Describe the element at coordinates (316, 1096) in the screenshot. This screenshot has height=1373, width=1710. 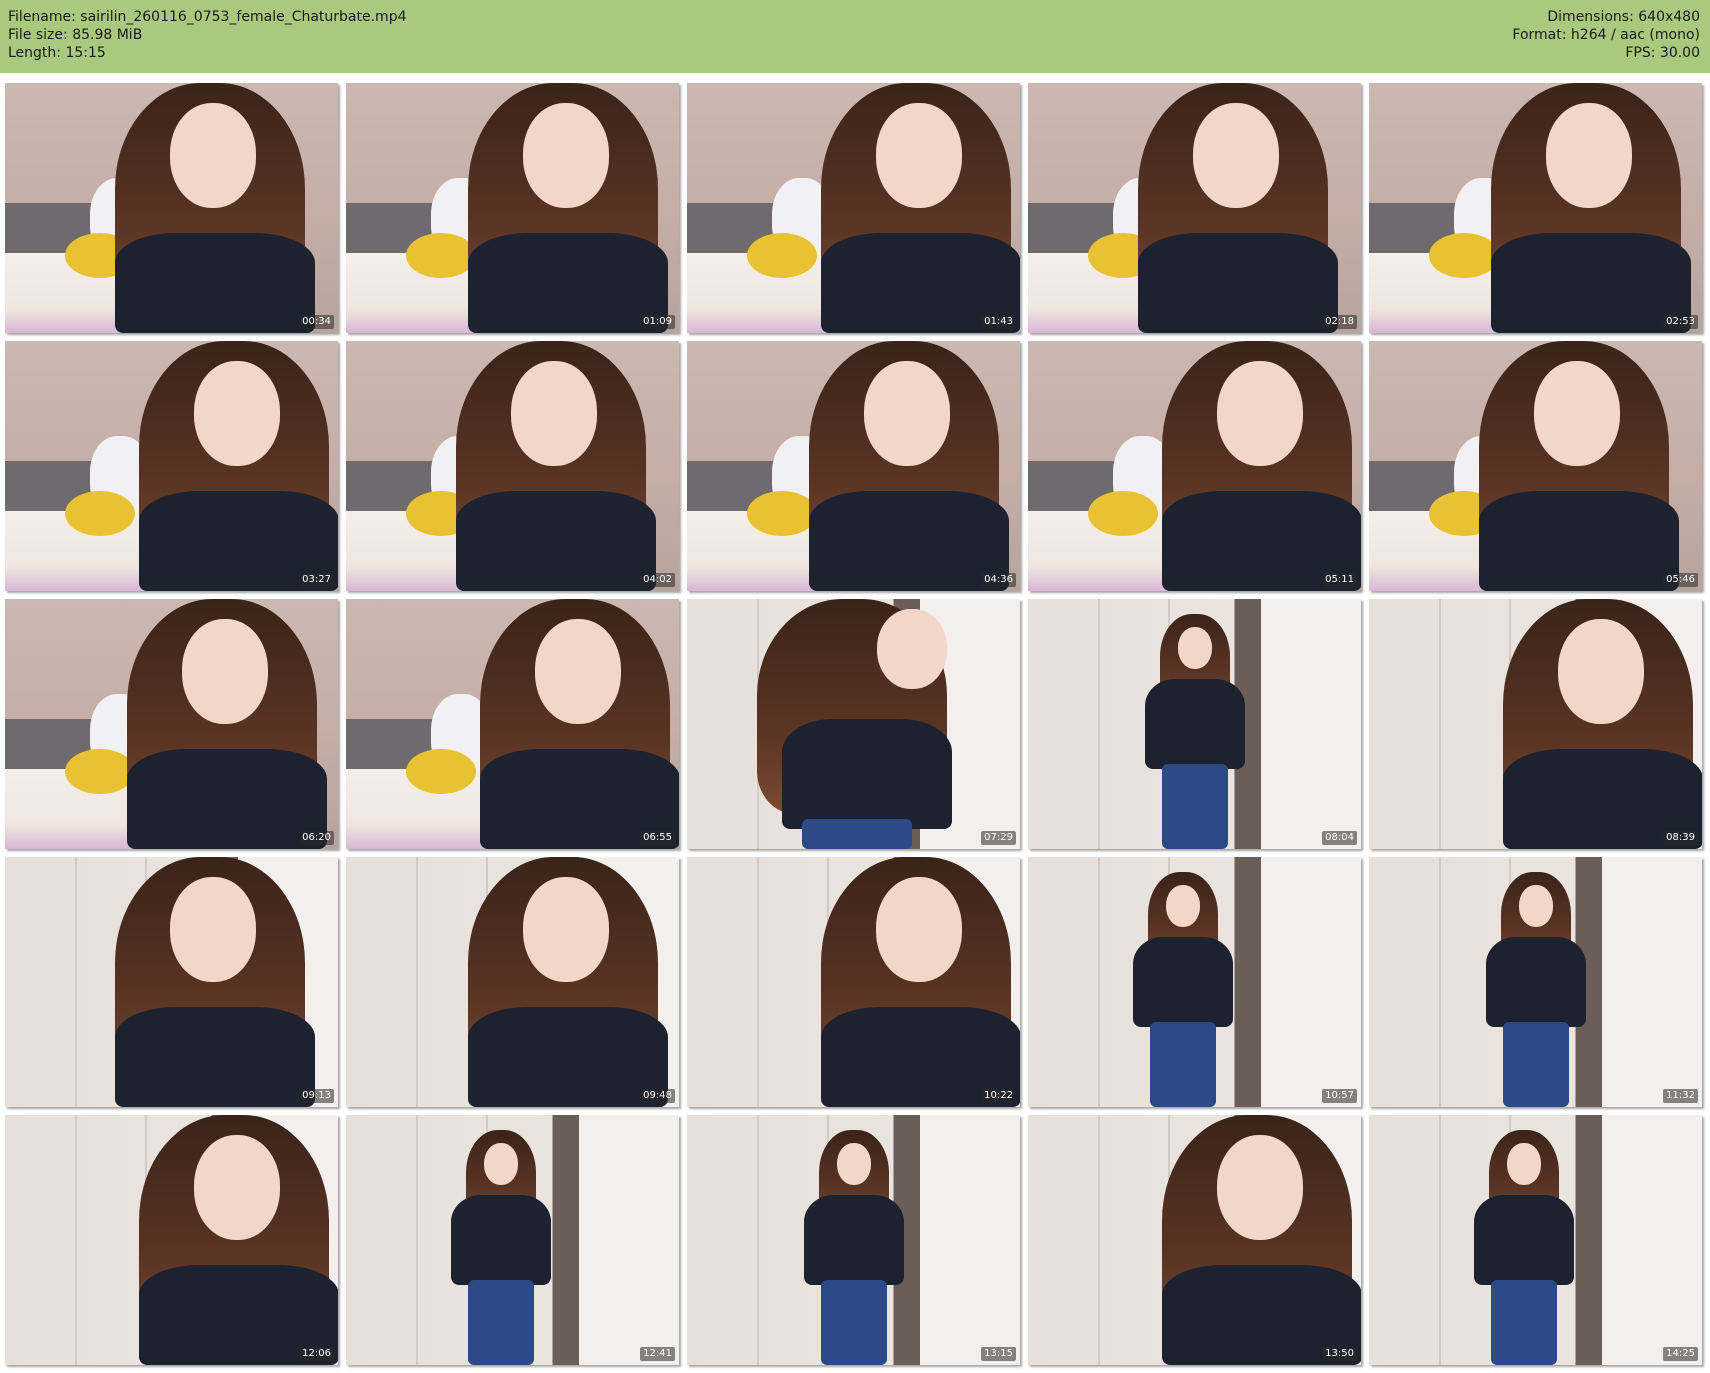
I see `timestamp-label: 09:13` at that location.